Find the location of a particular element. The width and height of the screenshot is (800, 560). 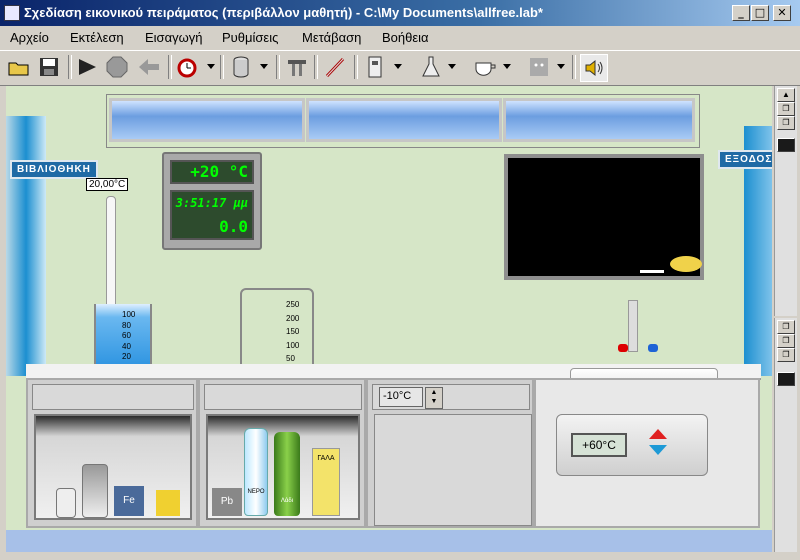

cylinder-icon is located at coordinates (241, 67).